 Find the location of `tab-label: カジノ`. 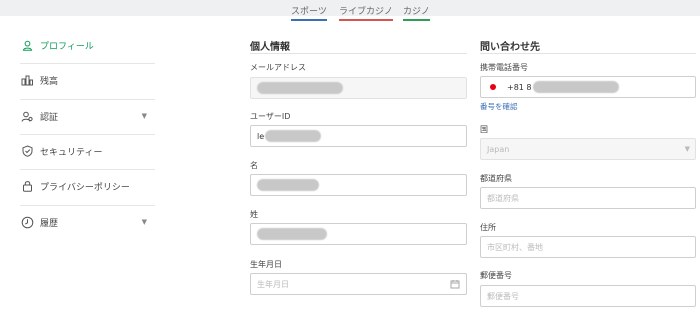

tab-label: カジノ is located at coordinates (416, 12).